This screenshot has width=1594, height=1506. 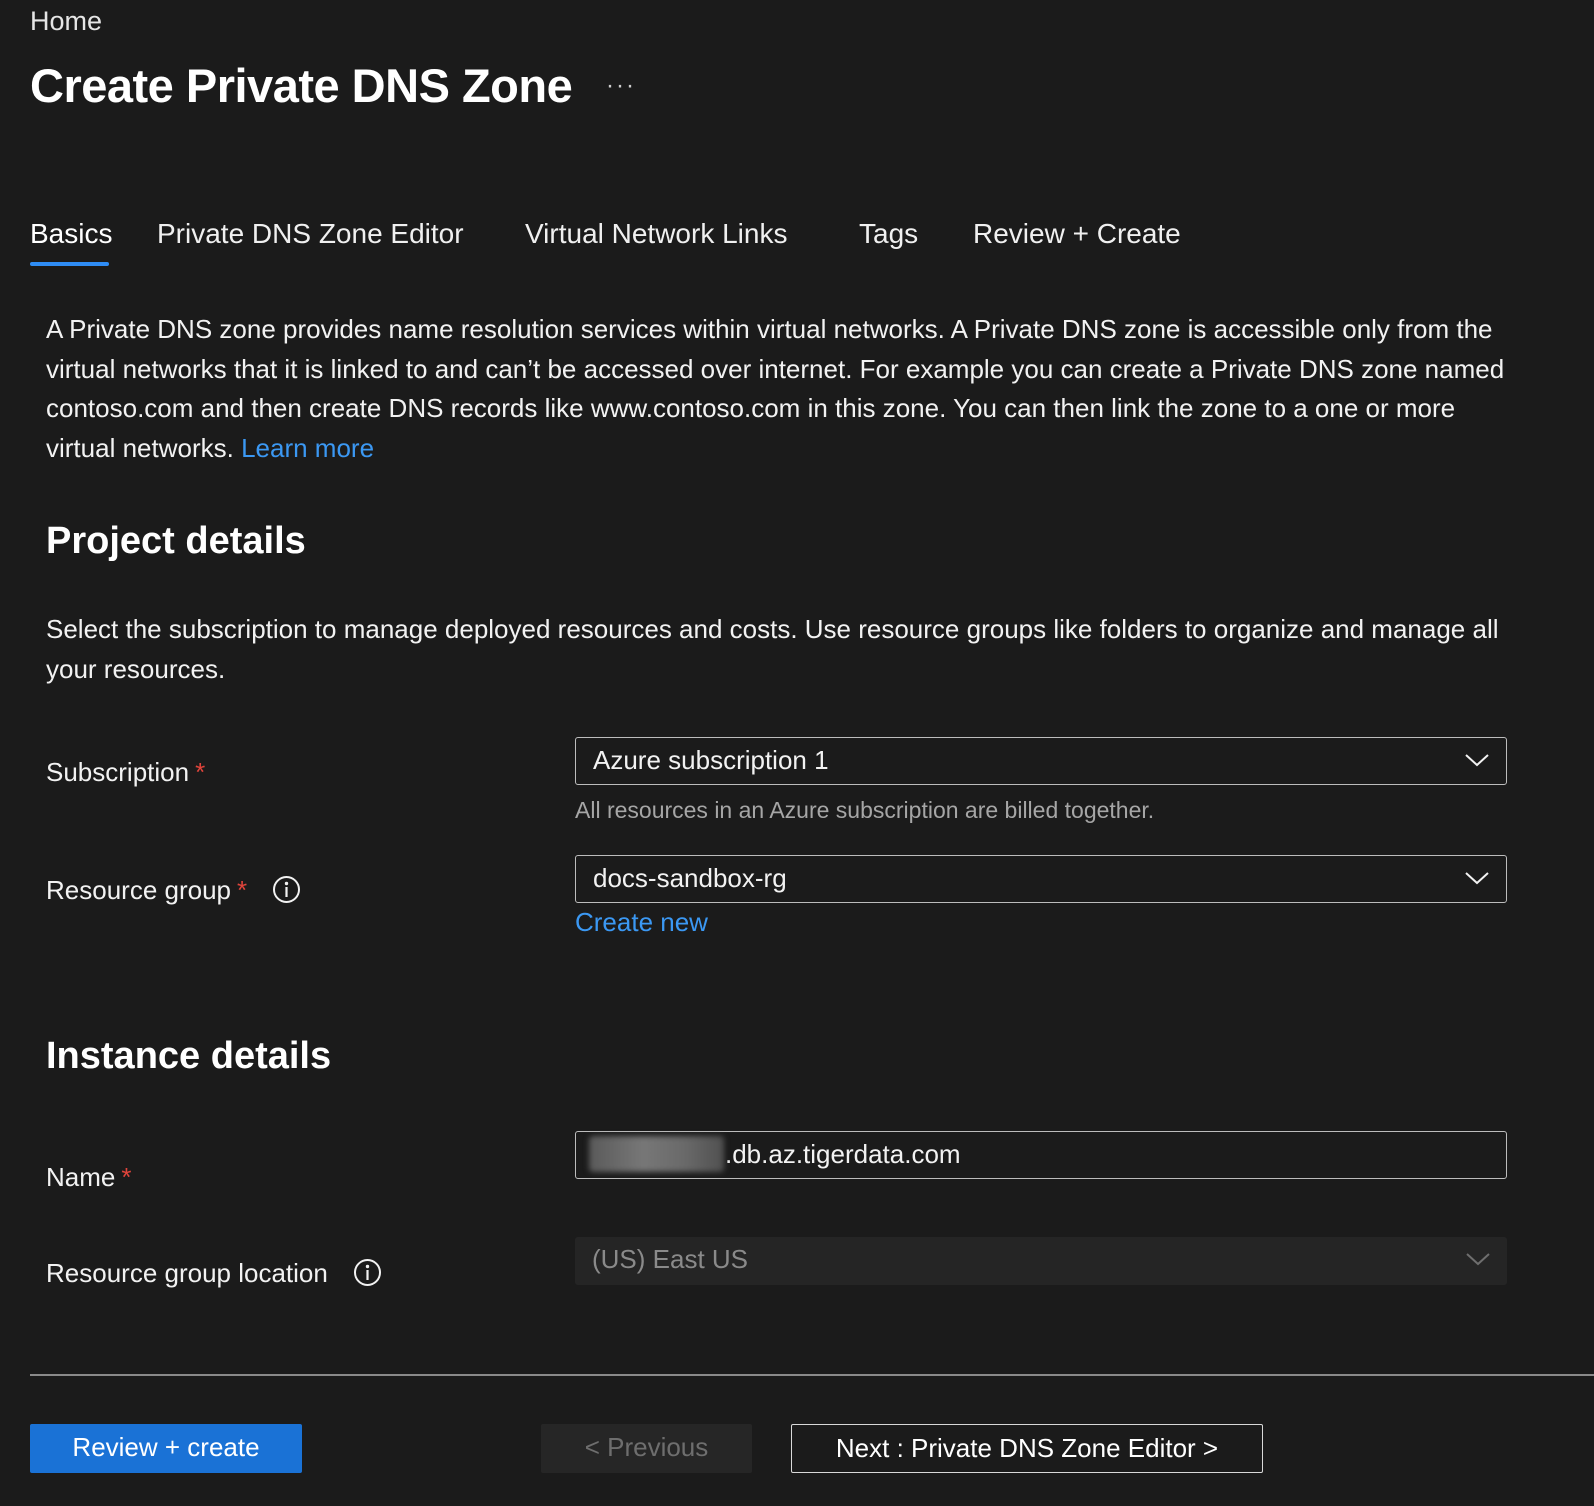 I want to click on name-label-text: Name, so click(x=81, y=1177).